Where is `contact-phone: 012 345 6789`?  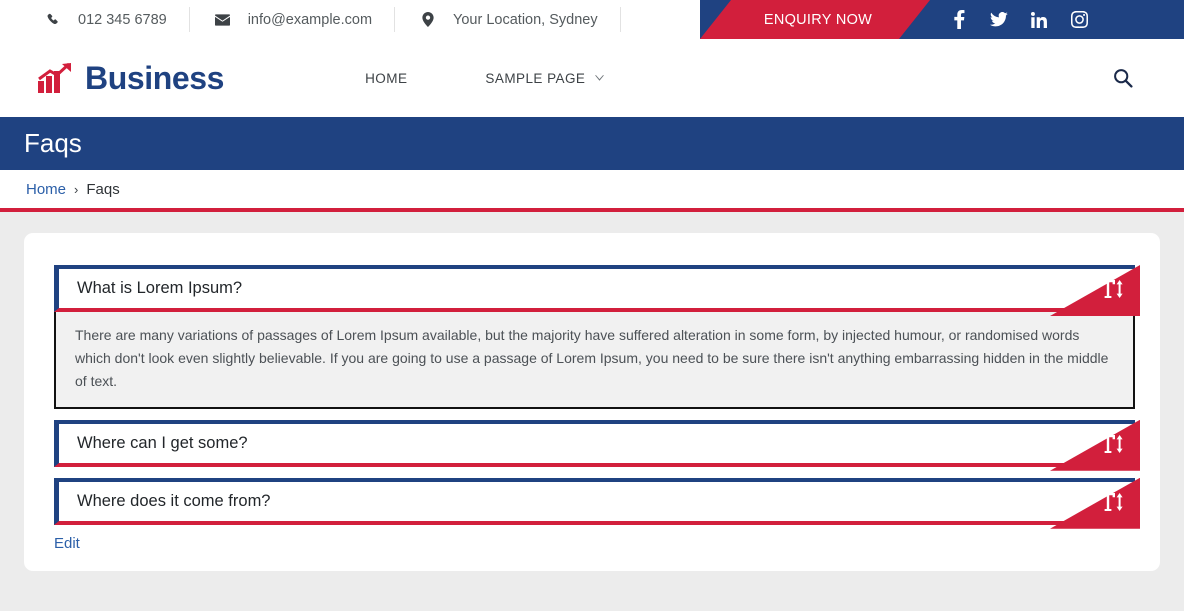 contact-phone: 012 345 6789 is located at coordinates (95, 19).